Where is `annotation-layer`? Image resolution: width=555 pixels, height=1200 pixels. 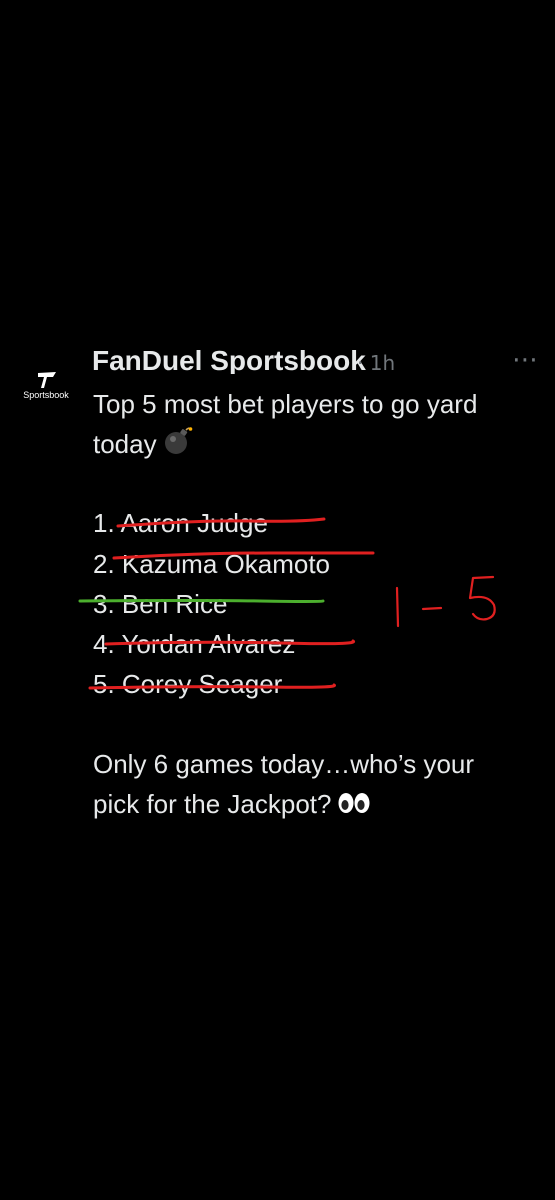
annotation-layer is located at coordinates (287, 603).